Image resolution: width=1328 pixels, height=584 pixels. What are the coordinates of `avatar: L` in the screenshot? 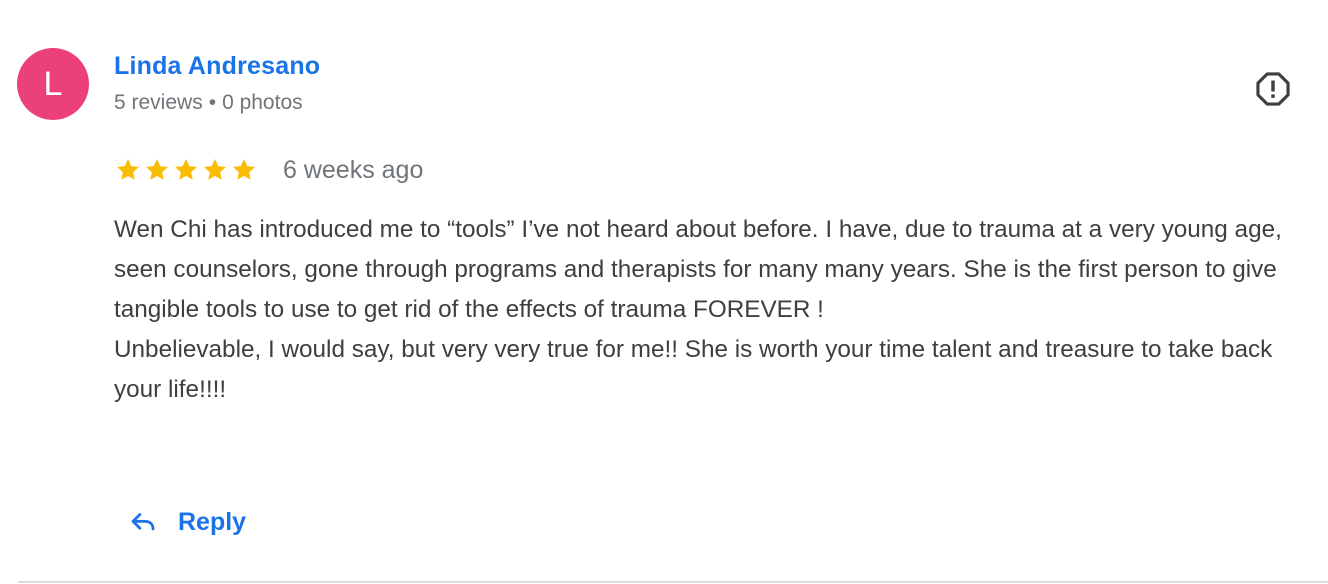 It's located at (53, 84).